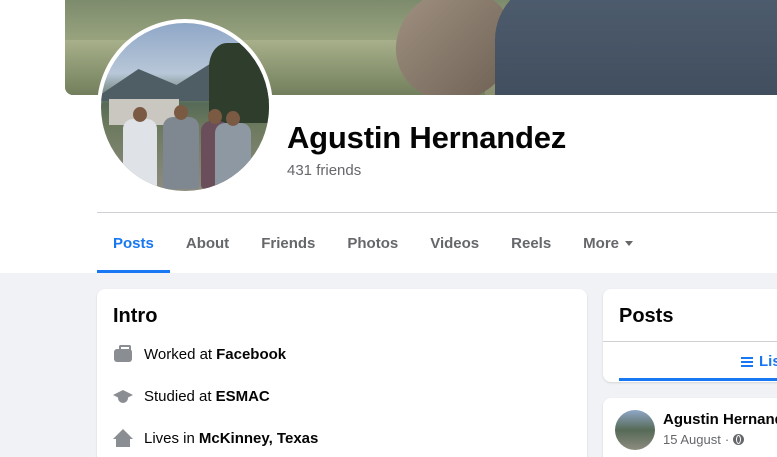 The image size is (777, 457). What do you see at coordinates (646, 316) in the screenshot?
I see `posts-title: Posts` at bounding box center [646, 316].